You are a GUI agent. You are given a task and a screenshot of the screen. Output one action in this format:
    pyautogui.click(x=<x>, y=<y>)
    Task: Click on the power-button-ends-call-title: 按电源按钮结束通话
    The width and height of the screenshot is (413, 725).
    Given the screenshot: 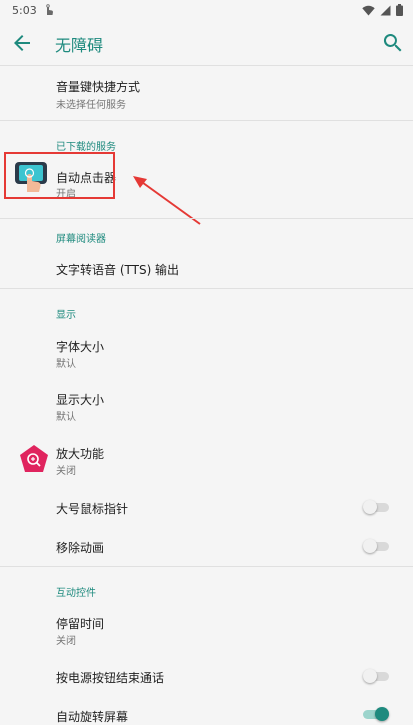 What is the action you would take?
    pyautogui.click(x=110, y=678)
    